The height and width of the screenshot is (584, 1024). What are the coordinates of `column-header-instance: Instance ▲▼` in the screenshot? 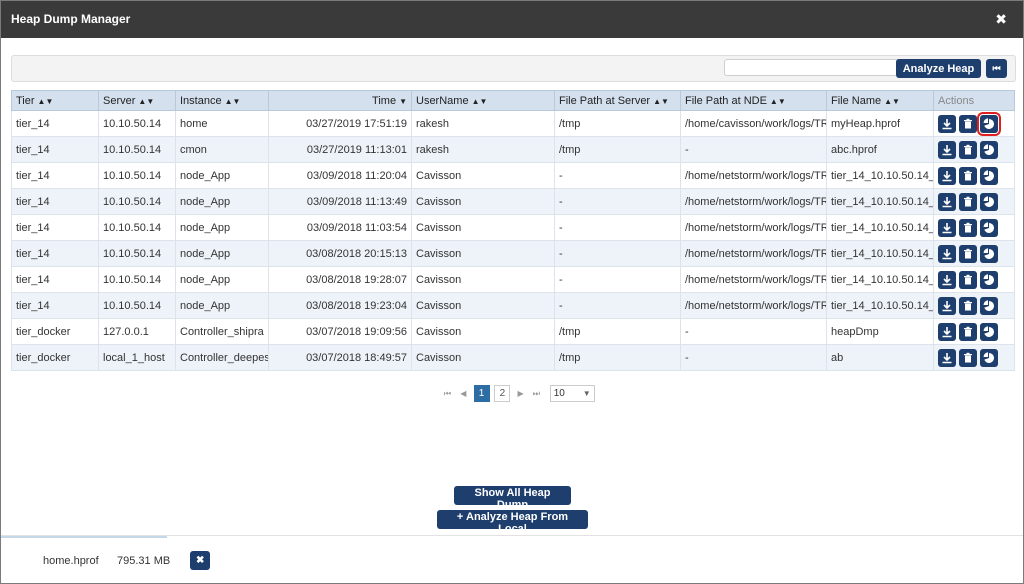 It's located at (222, 100).